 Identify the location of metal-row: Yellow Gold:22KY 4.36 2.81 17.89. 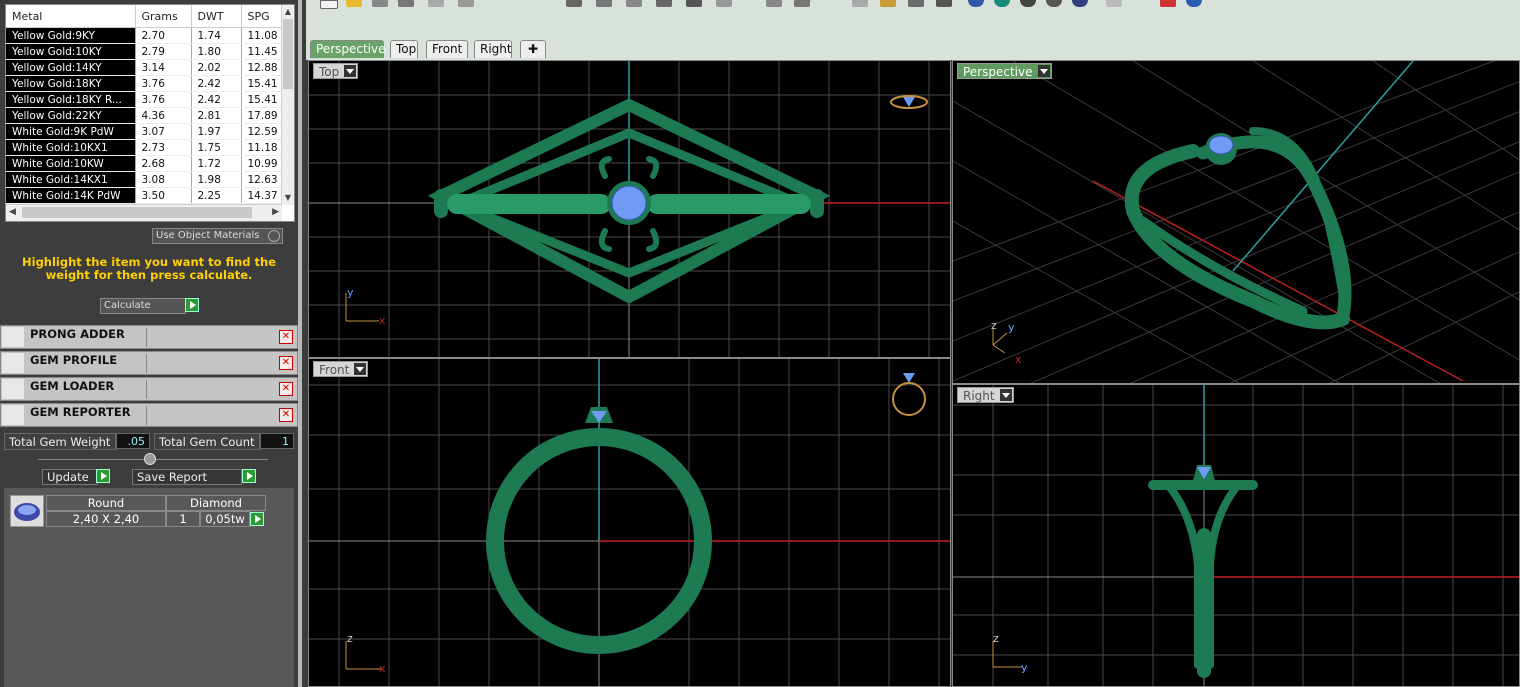
(147, 115).